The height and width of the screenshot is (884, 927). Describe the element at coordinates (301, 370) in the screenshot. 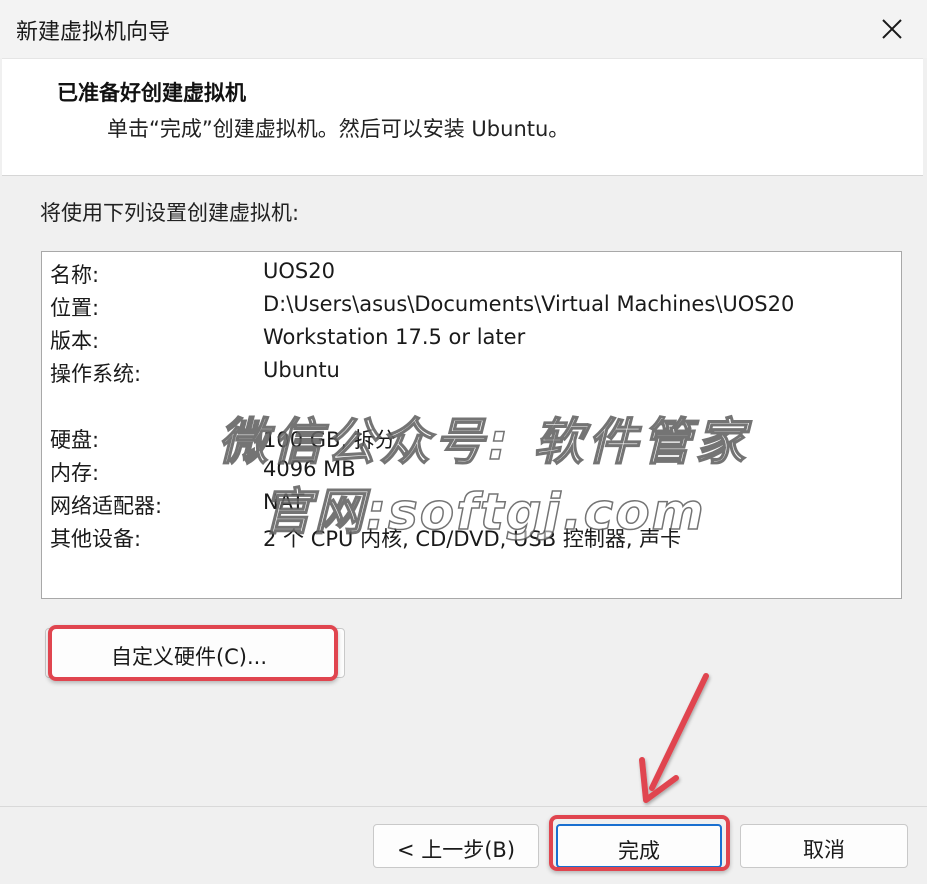

I see `setting-value: Ubuntu` at that location.